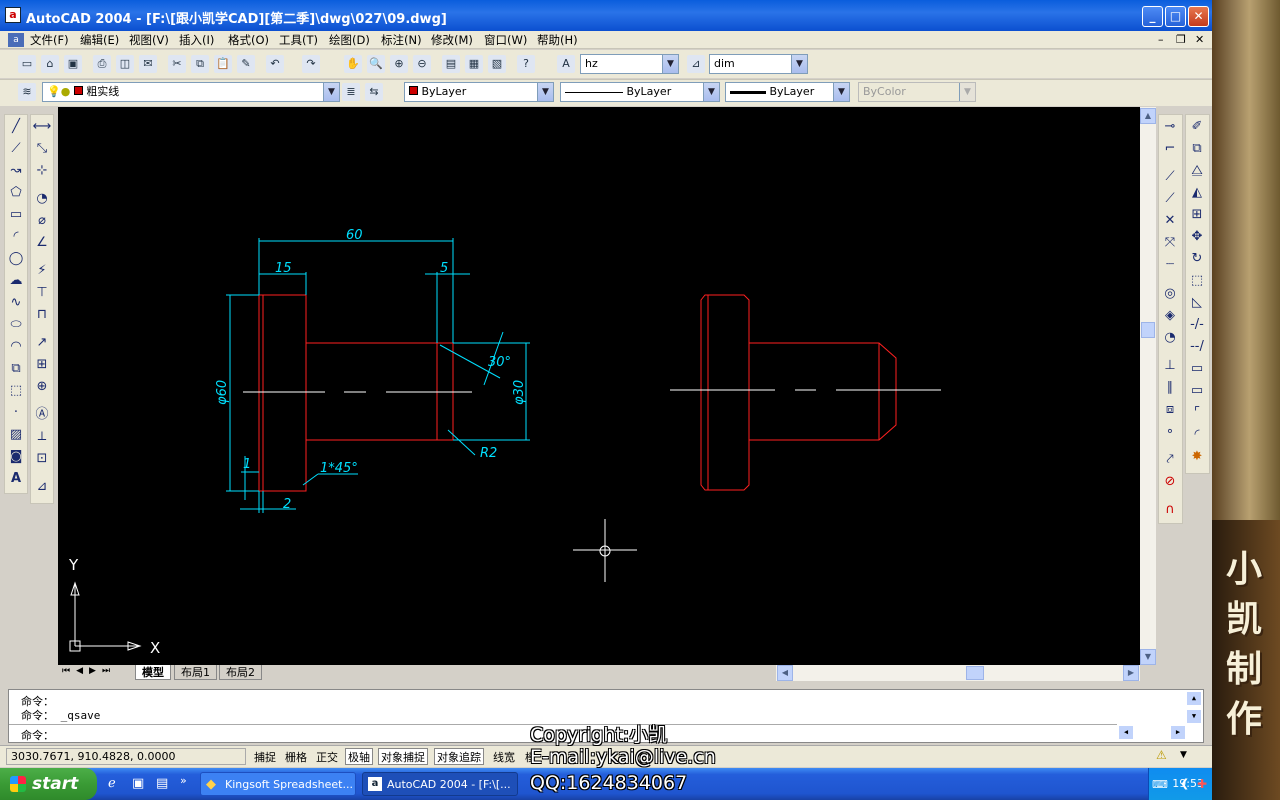 This screenshot has width=1280, height=800. I want to click on paste-icon: 📋, so click(223, 64).